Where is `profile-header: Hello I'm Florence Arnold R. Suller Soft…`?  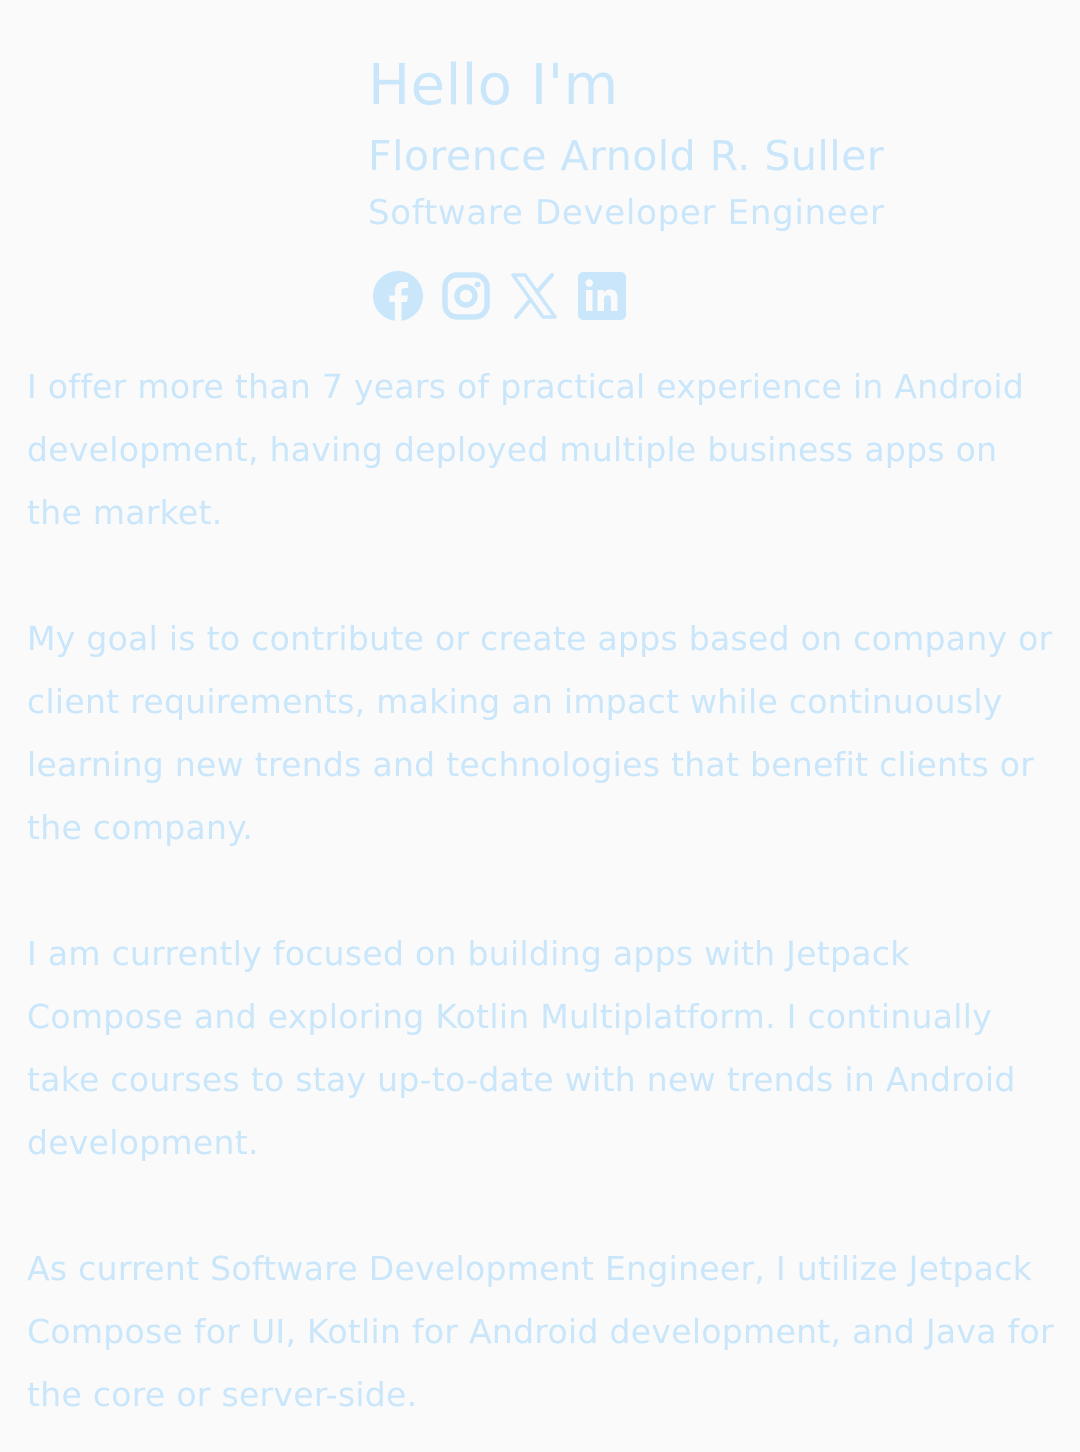 profile-header: Hello I'm Florence Arnold R. Suller Soft… is located at coordinates (713, 143).